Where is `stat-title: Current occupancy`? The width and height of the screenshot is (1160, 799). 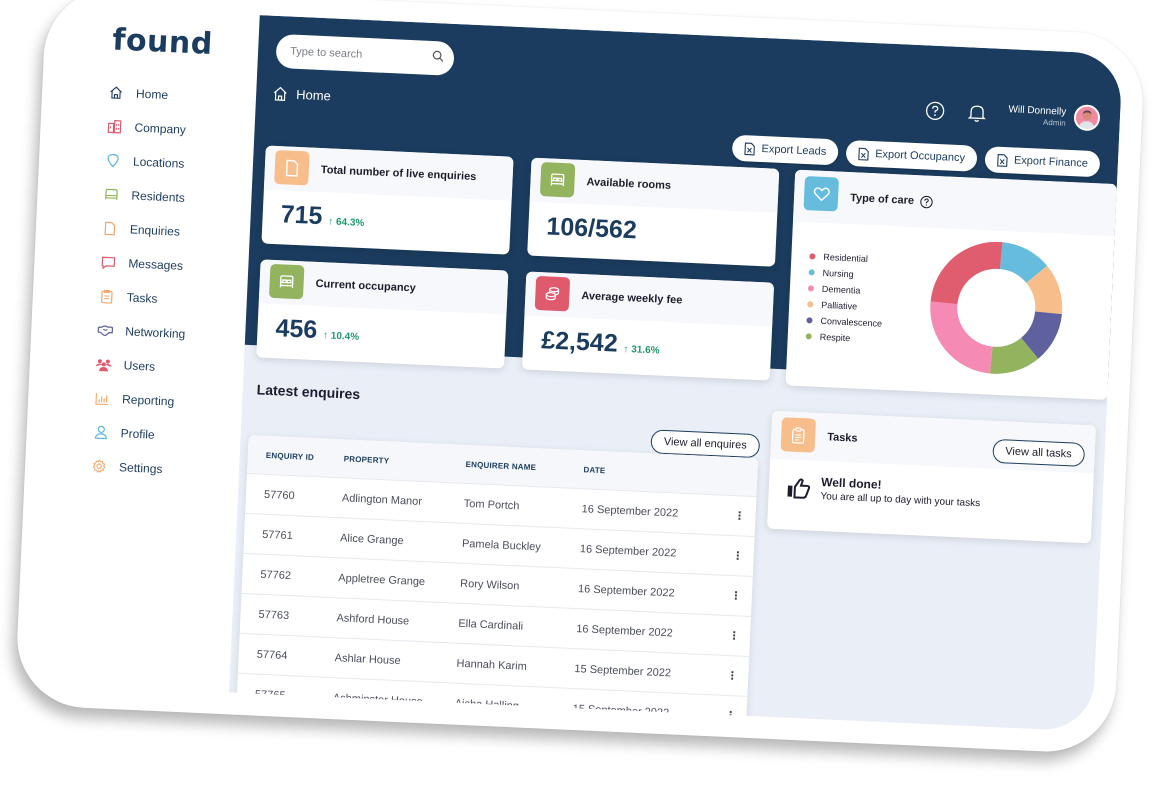
stat-title: Current occupancy is located at coordinates (366, 286).